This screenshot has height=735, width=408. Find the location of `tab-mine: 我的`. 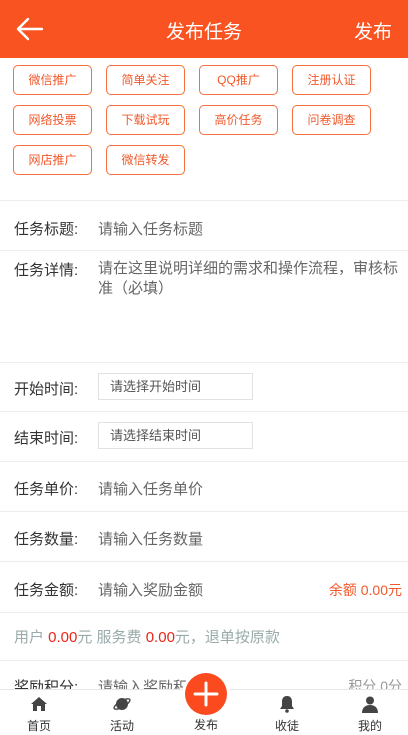

tab-mine: 我的 is located at coordinates (370, 712).